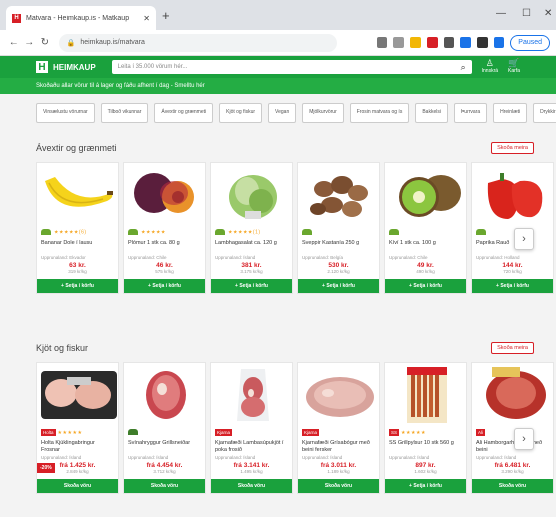 This screenshot has width=556, height=517. Describe the element at coordinates (514, 66) in the screenshot. I see `cart-button: 🛒 Karfa` at that location.